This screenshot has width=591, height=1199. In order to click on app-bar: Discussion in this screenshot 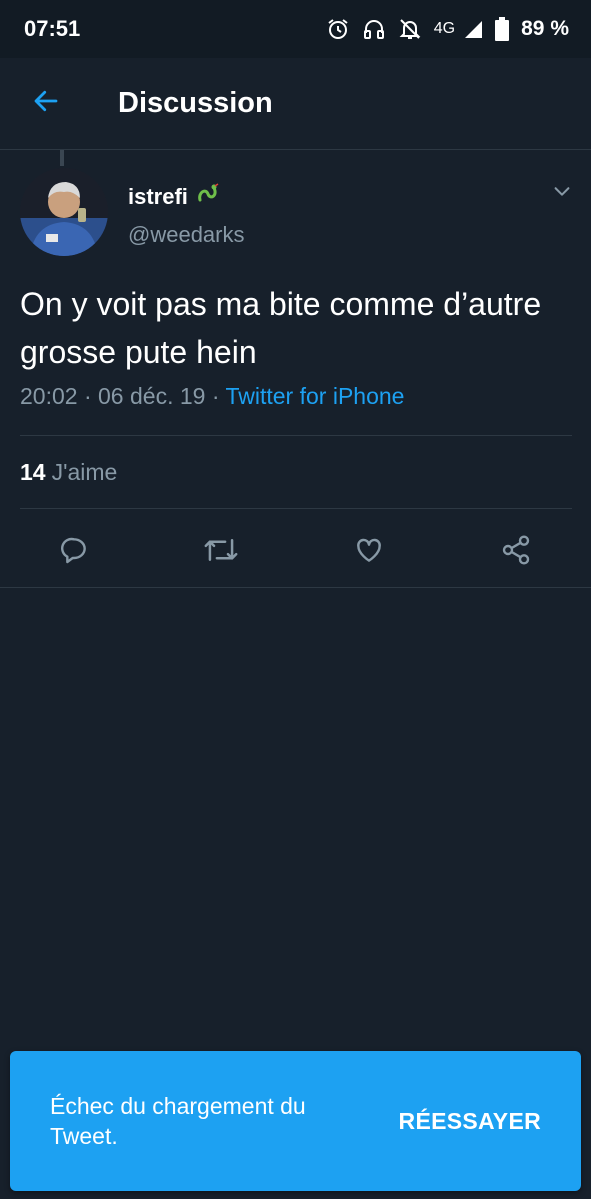, I will do `click(295, 104)`.